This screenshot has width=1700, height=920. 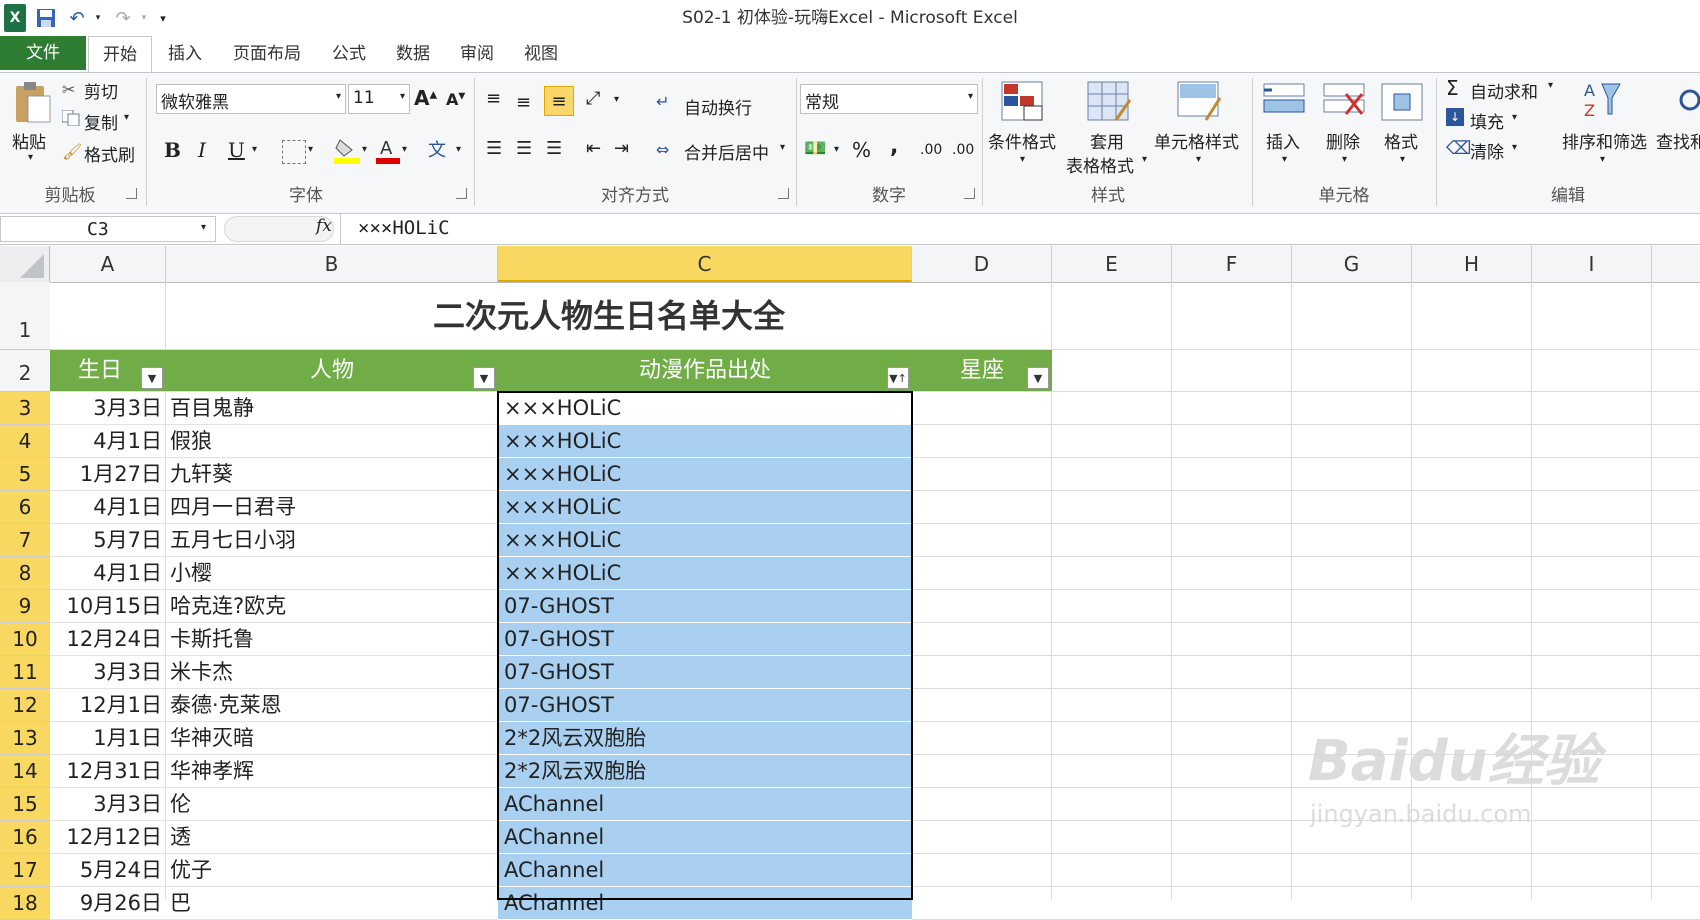 What do you see at coordinates (1455, 117) in the screenshot?
I see `fill-icon: ↓` at bounding box center [1455, 117].